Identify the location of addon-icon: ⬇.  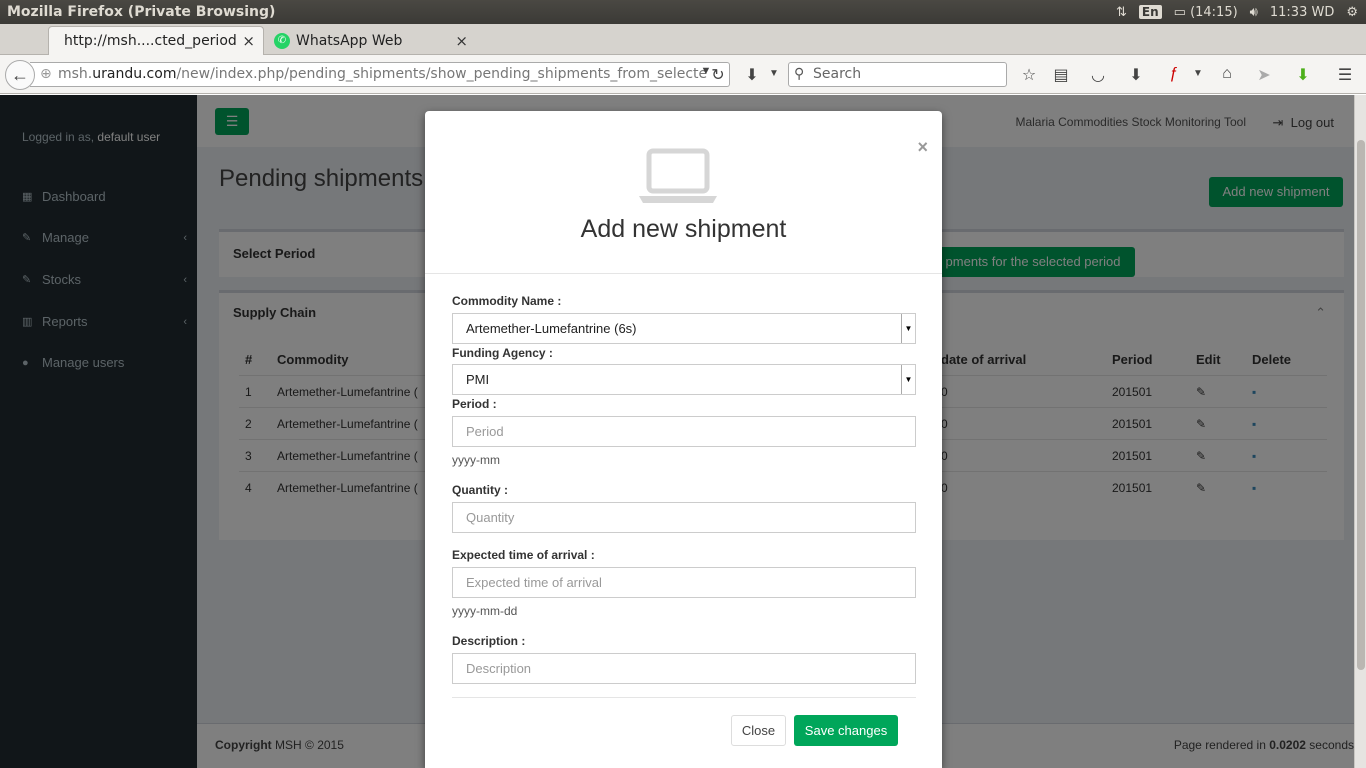
(752, 75).